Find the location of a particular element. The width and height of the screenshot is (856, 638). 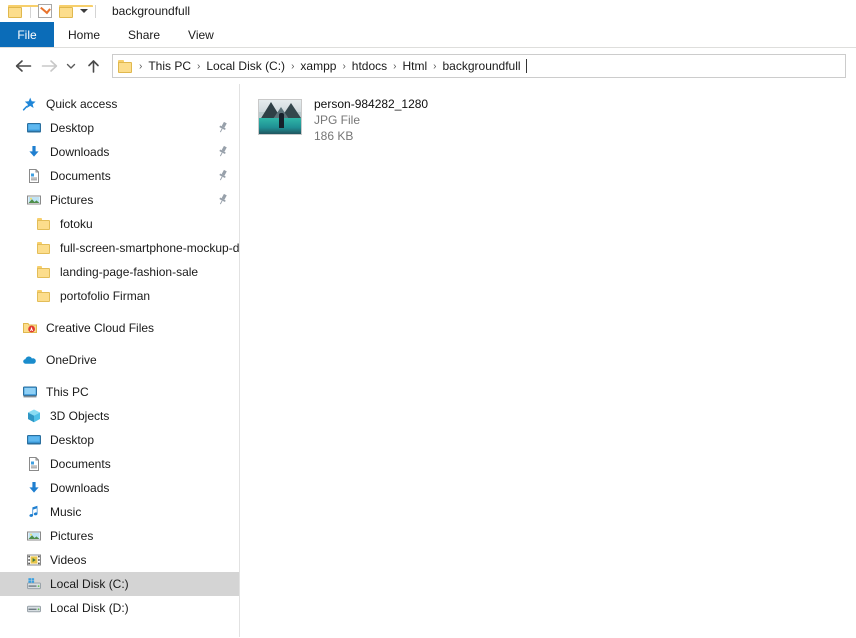

ribbon-tabs: File Home Share View is located at coordinates (428, 35).